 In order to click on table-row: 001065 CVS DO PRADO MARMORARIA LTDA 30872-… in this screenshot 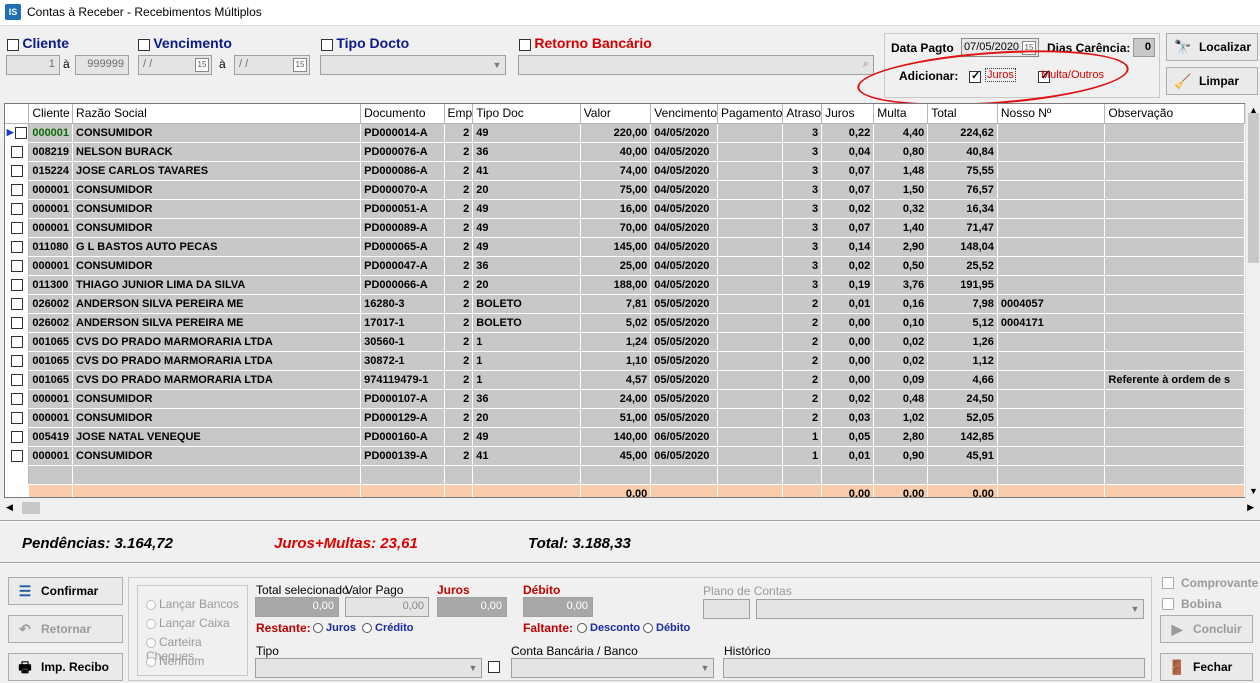, I will do `click(625, 361)`.